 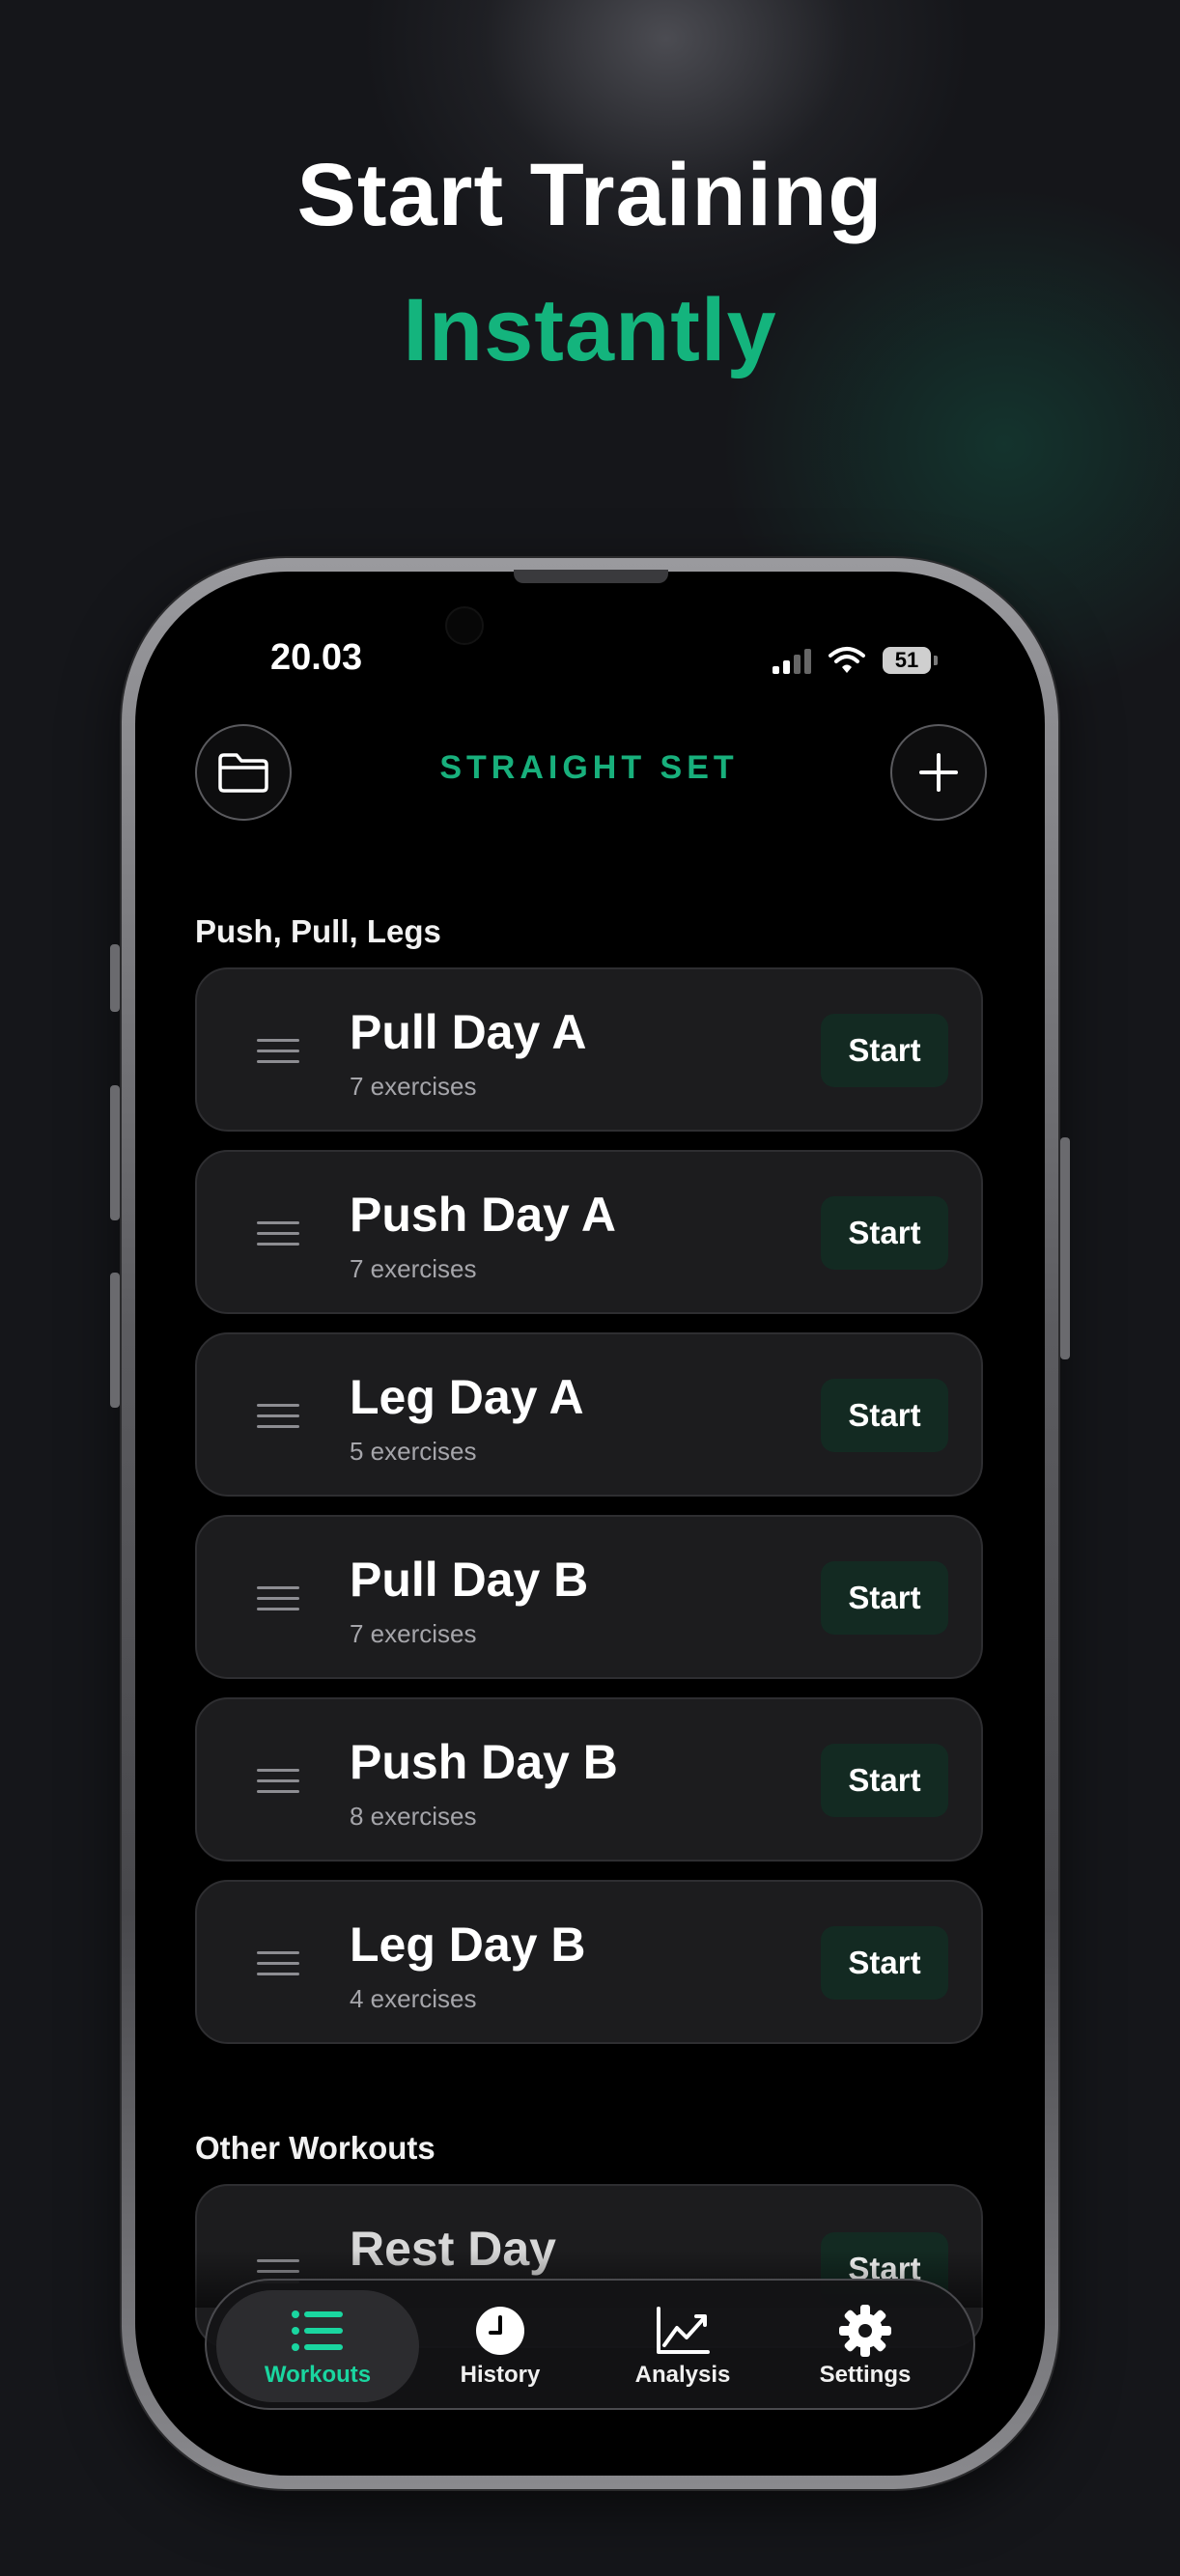 What do you see at coordinates (589, 1049) in the screenshot?
I see `workout-card: Pull Day A 7 exercises Start` at bounding box center [589, 1049].